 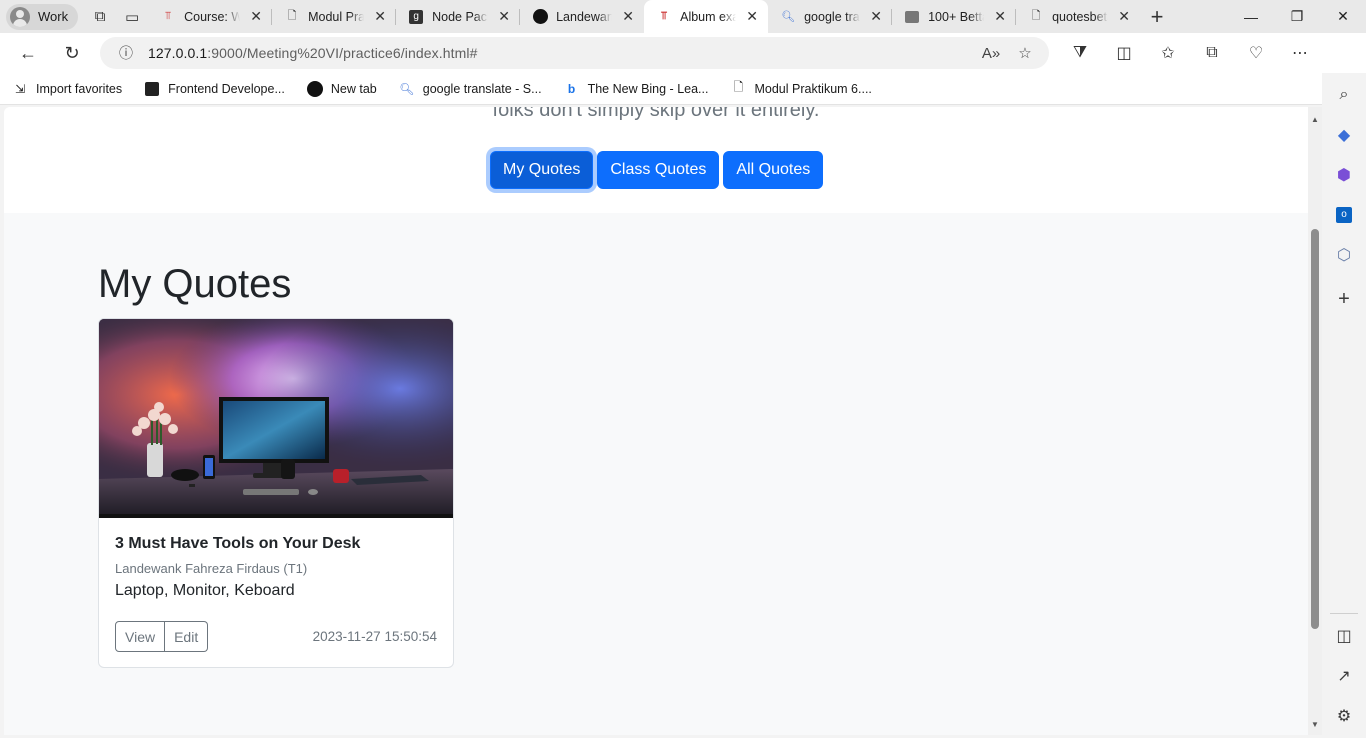 What do you see at coordinates (100, 17) in the screenshot?
I see `workspaces-icon: ⧉` at bounding box center [100, 17].